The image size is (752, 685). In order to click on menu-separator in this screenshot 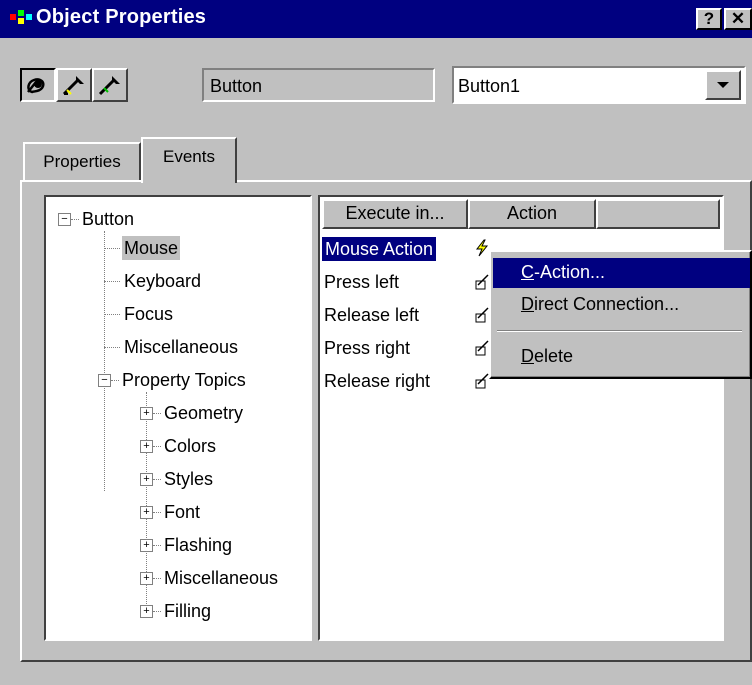, I will do `click(619, 331)`.